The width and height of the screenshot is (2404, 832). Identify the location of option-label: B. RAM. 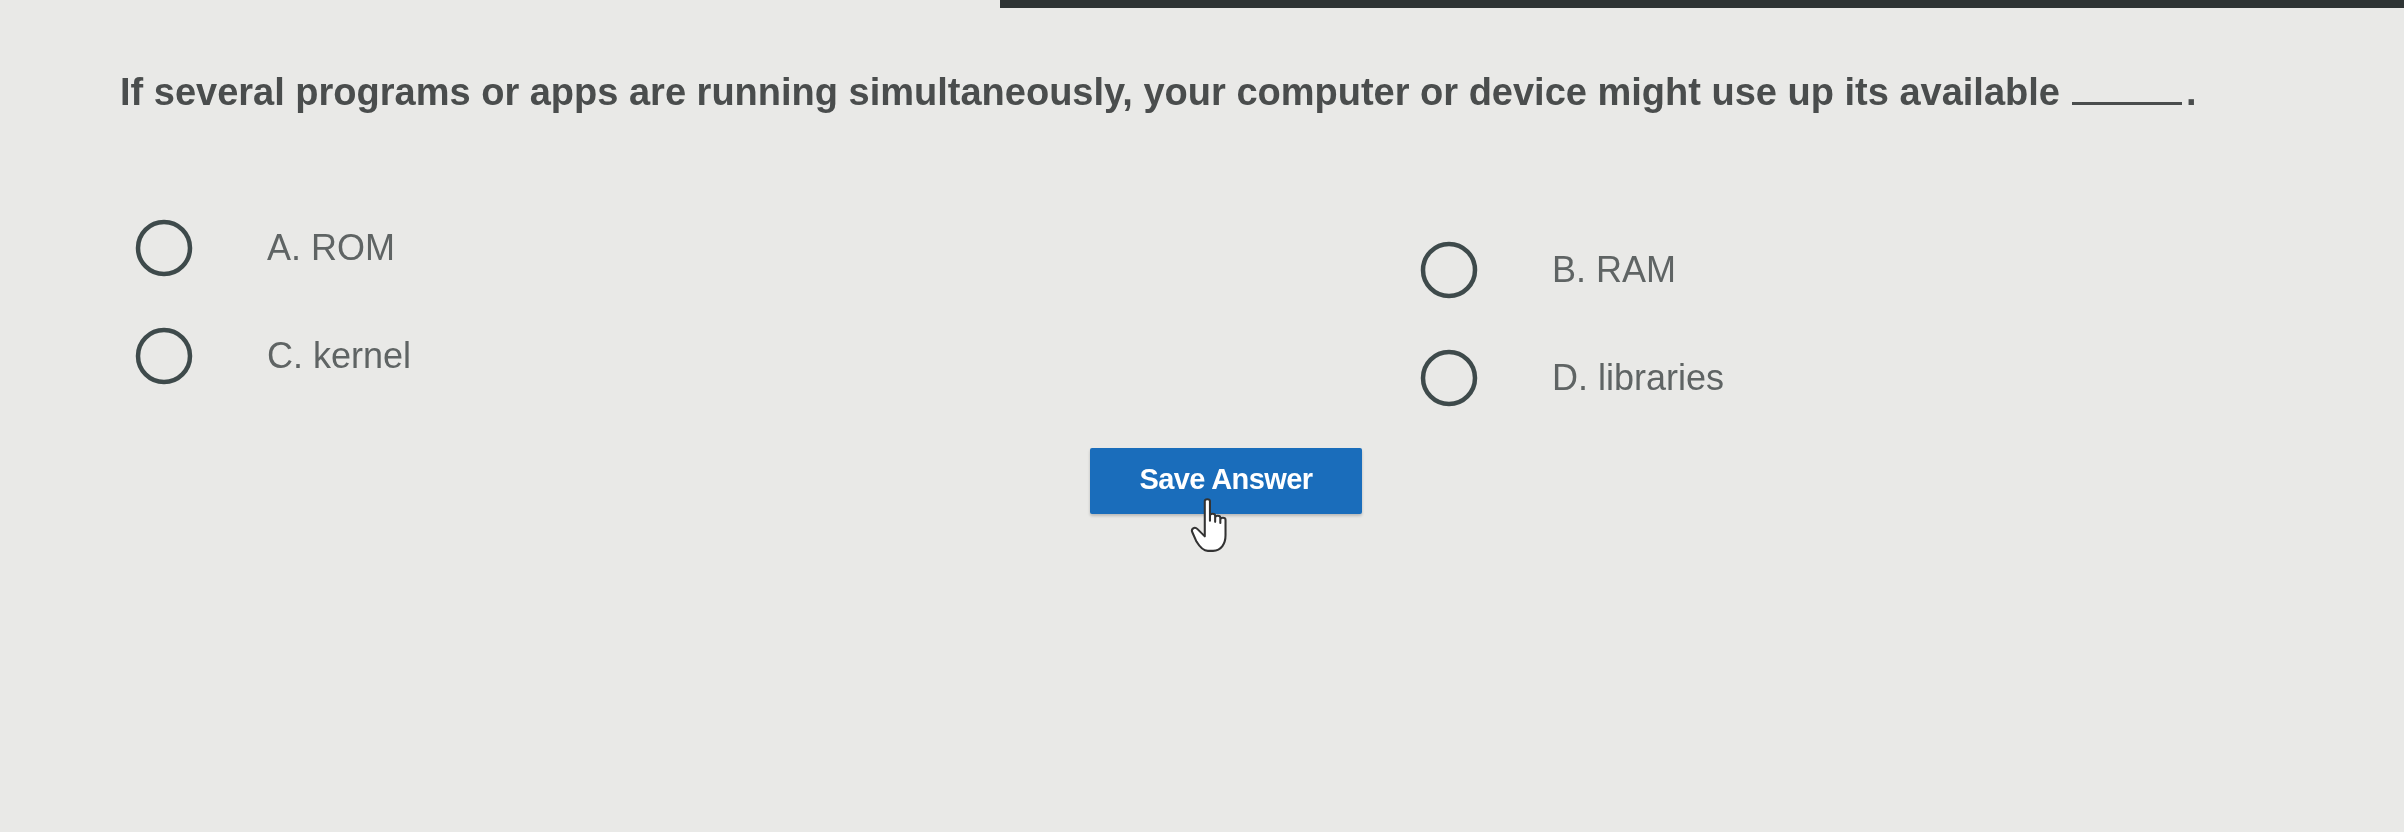
(1614, 270).